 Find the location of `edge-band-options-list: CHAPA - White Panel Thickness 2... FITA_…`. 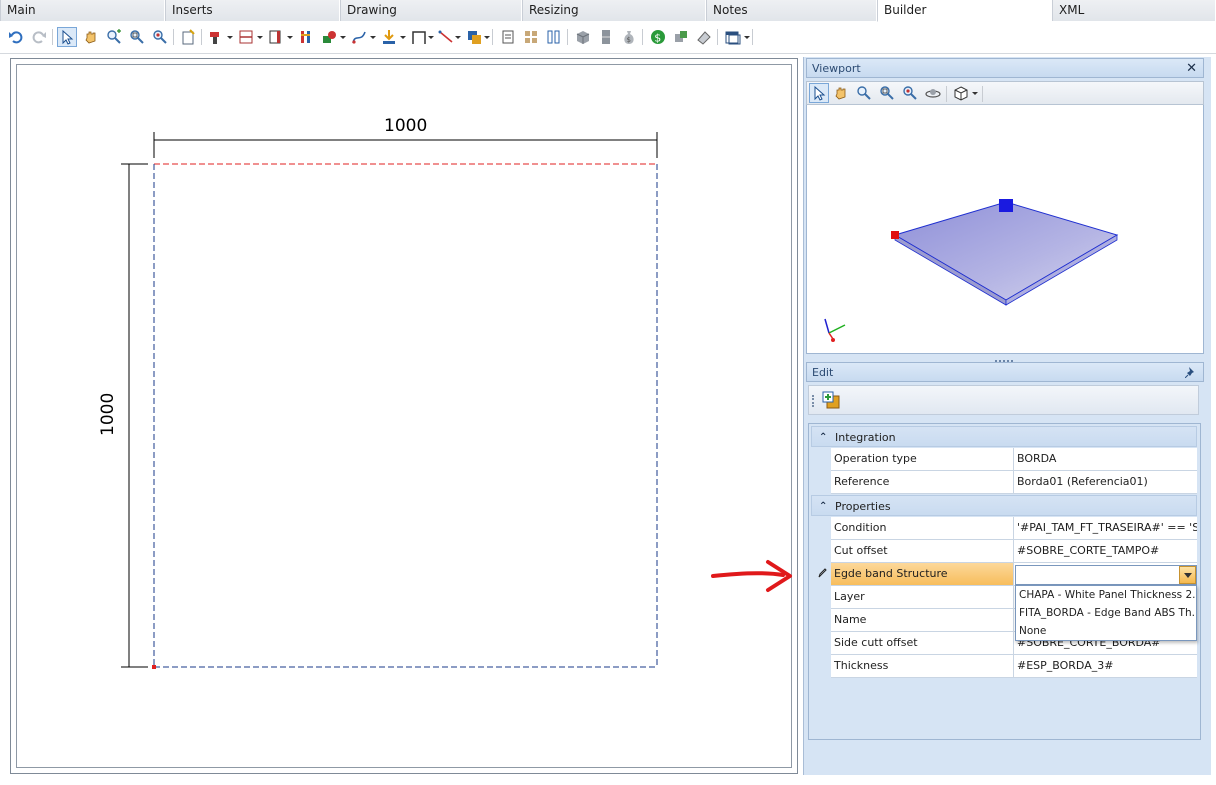

edge-band-options-list: CHAPA - White Panel Thickness 2... FITA_… is located at coordinates (1106, 613).